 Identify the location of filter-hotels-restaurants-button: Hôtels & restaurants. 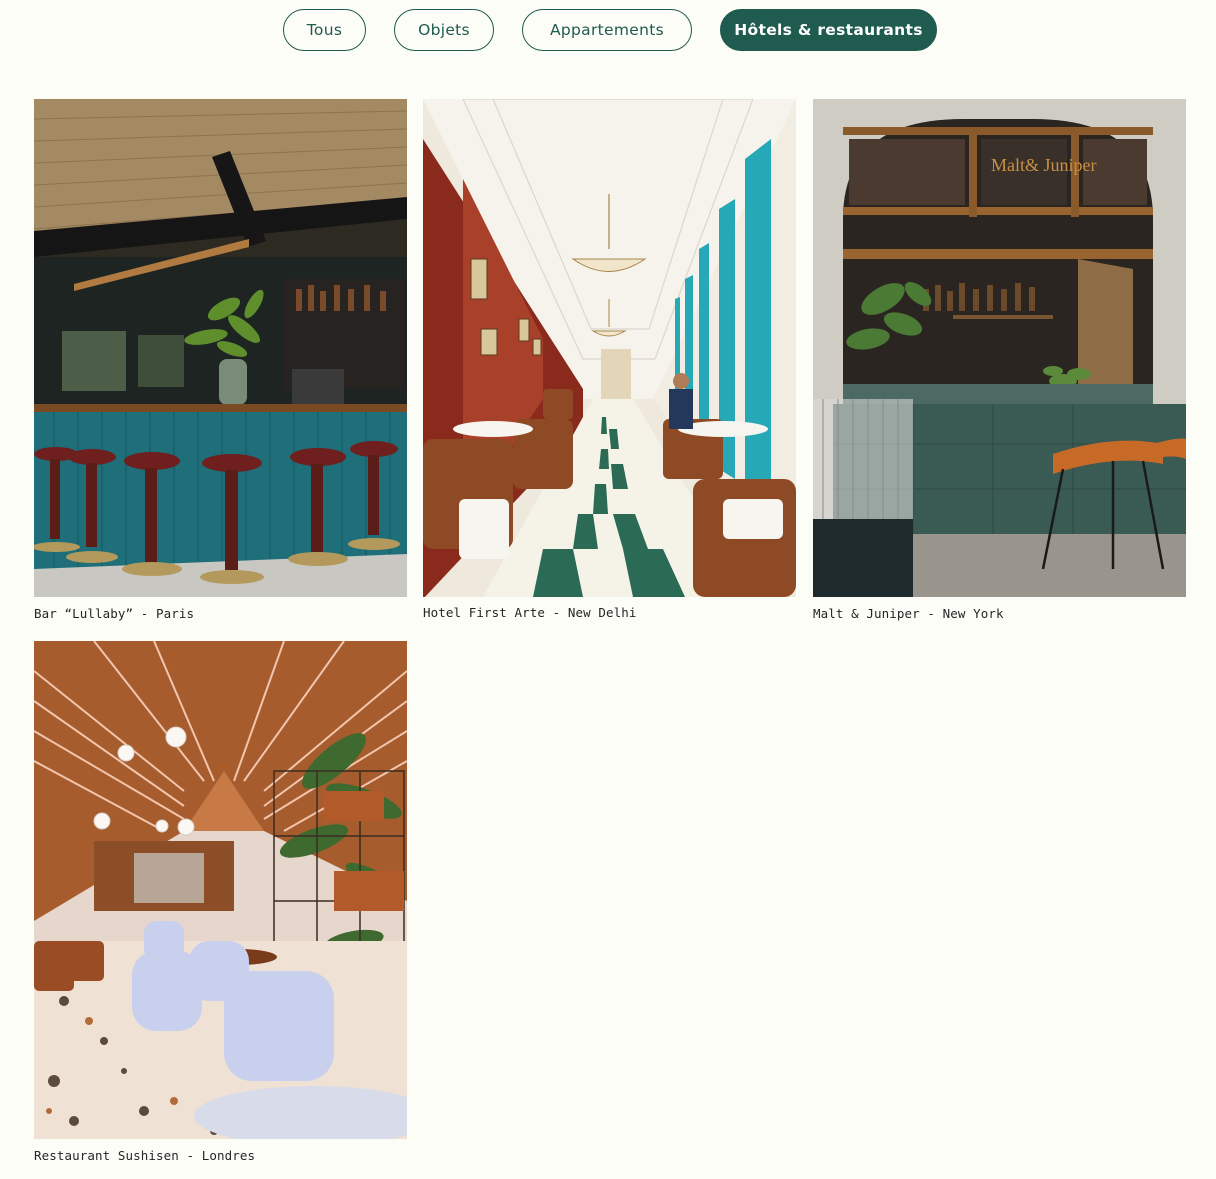
(828, 30).